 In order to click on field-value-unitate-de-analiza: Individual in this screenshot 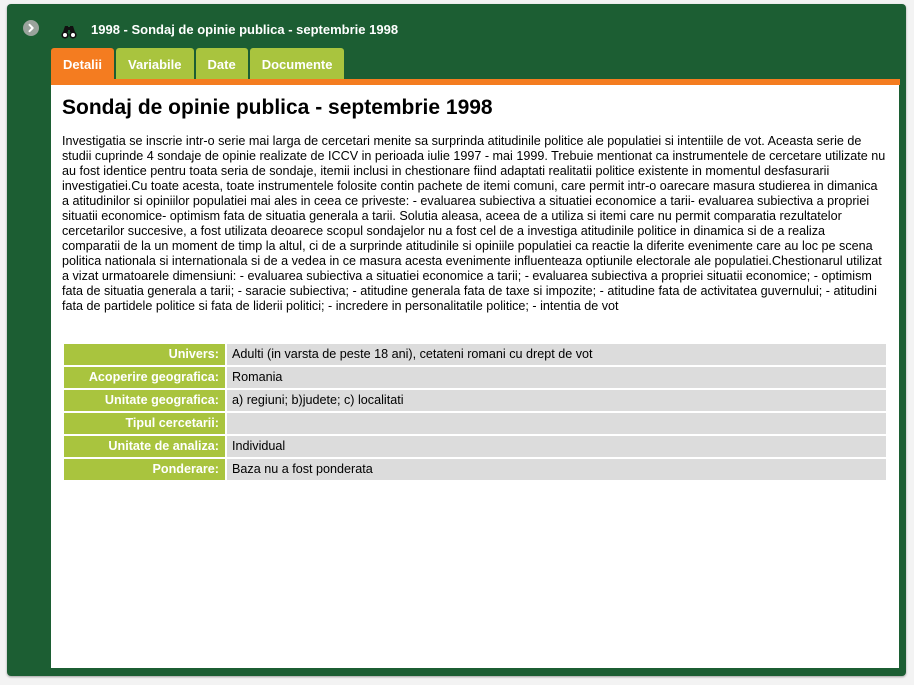, I will do `click(556, 446)`.